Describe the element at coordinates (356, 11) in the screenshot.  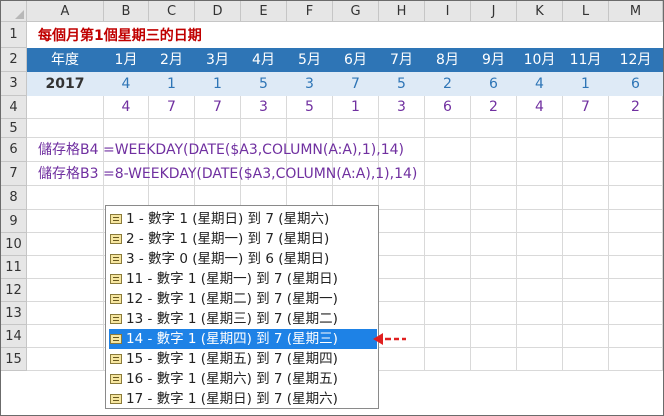
I see `column-header-g: G` at that location.